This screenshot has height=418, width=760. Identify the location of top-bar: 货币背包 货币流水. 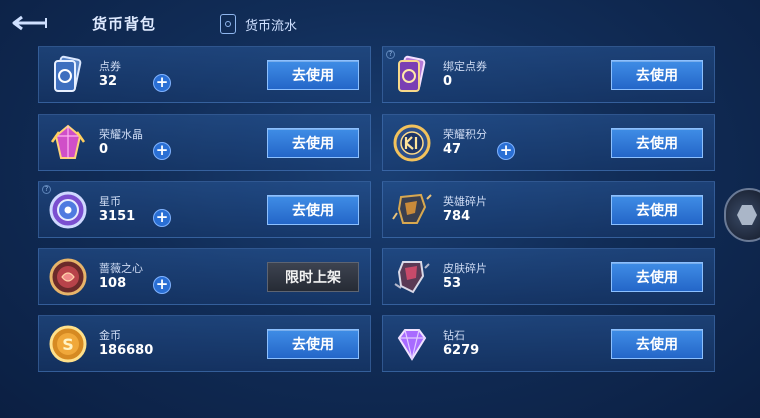
(380, 22).